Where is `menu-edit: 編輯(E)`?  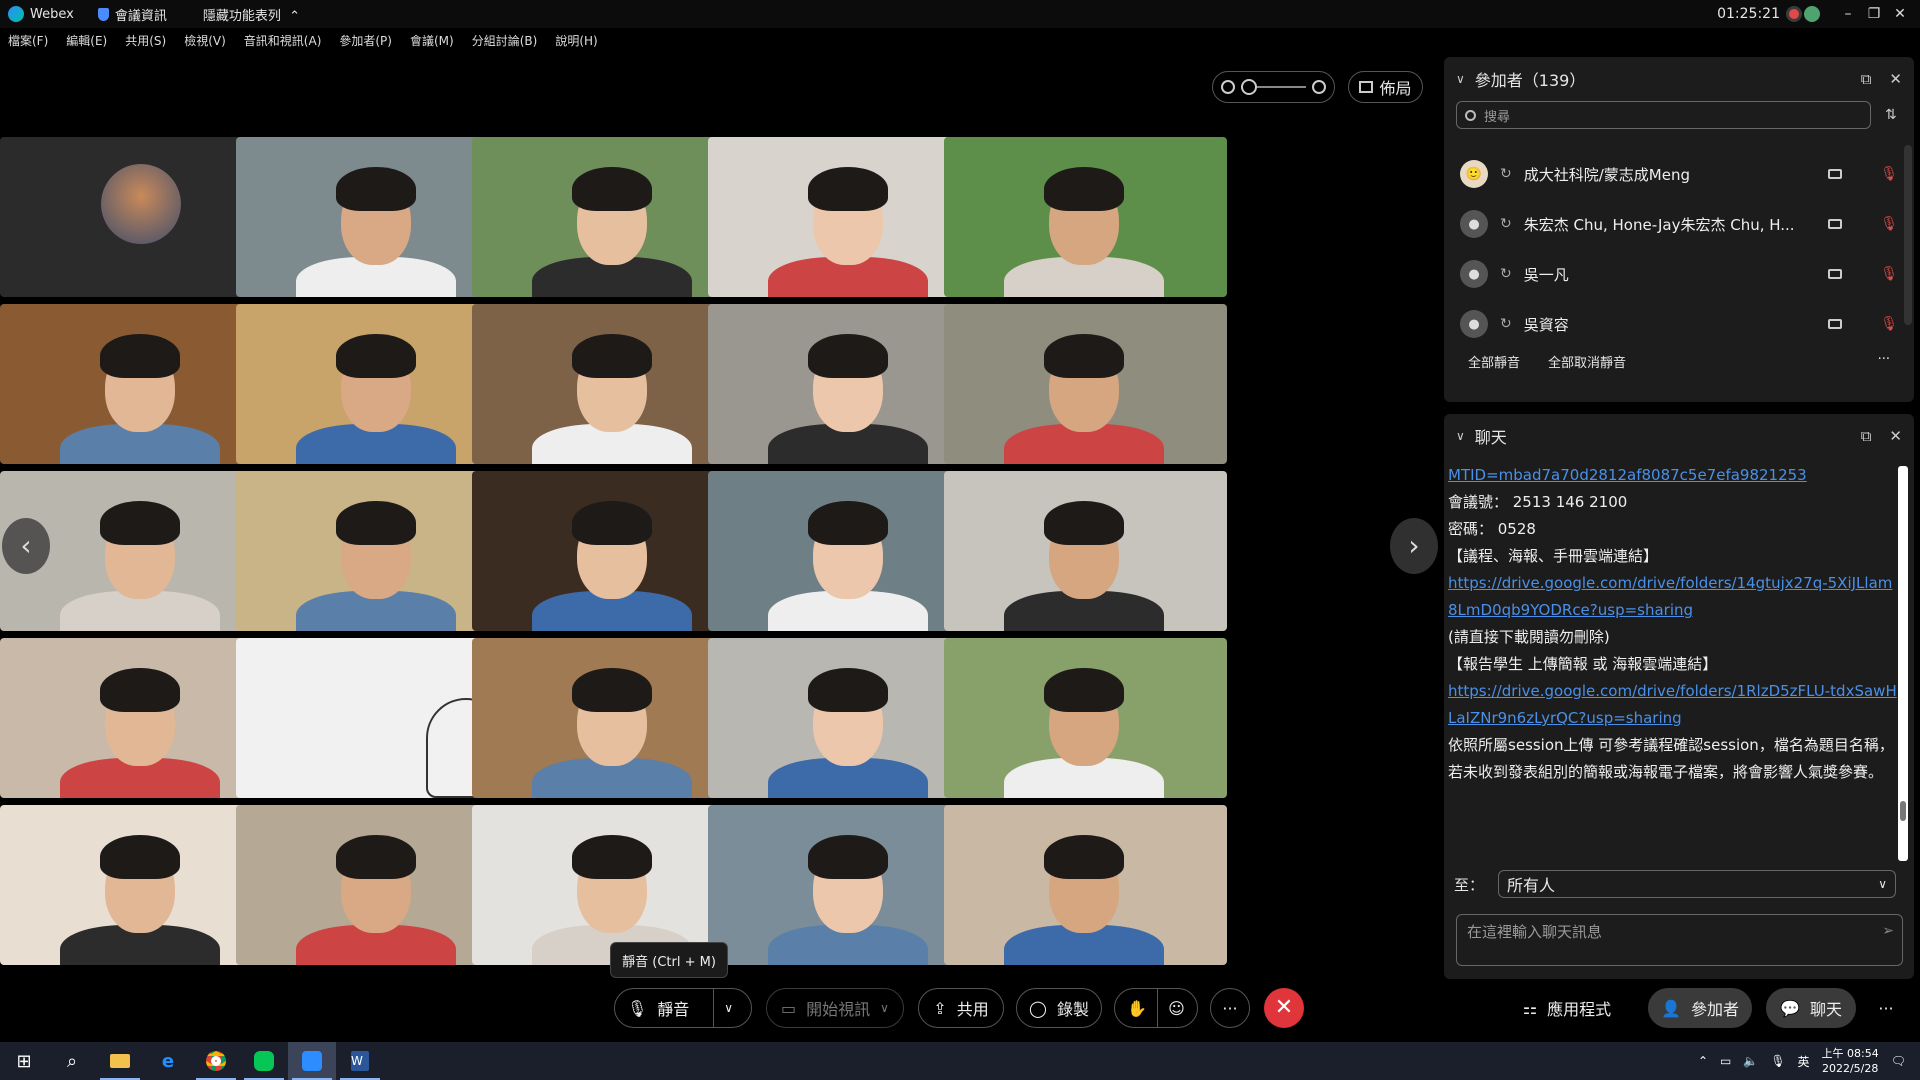
menu-edit: 編輯(E) is located at coordinates (86, 43).